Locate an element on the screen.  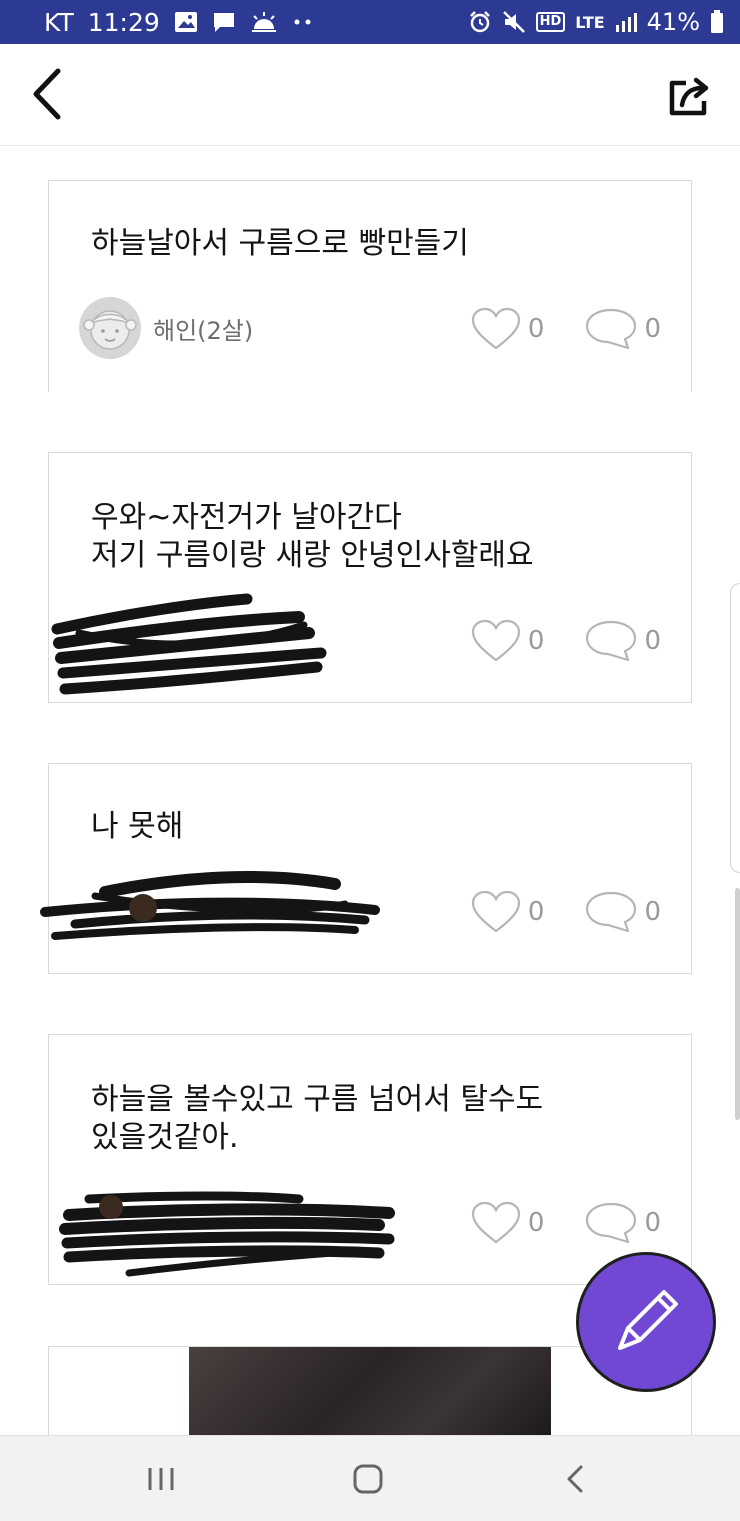
back-button is located at coordinates (46, 94).